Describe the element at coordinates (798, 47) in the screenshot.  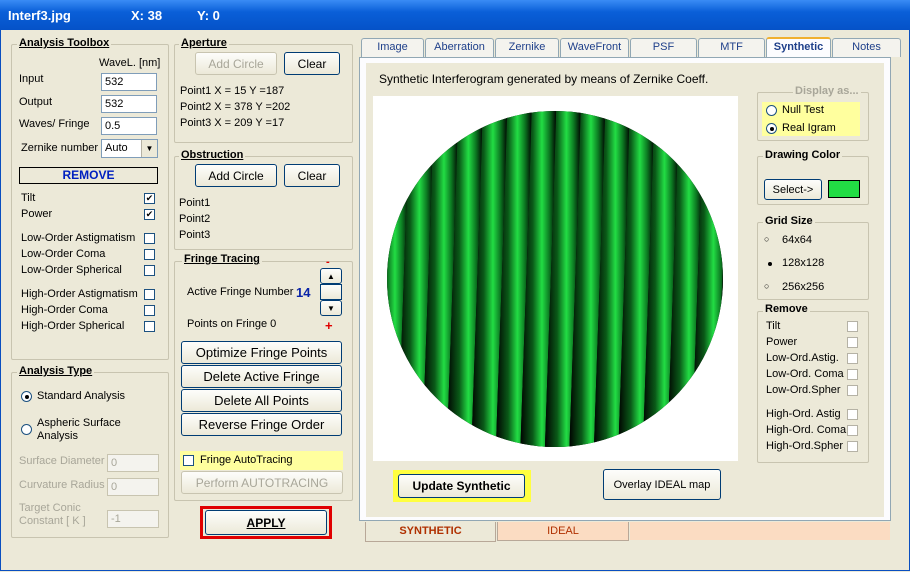
I see `tab-synthetic: Synthetic` at that location.